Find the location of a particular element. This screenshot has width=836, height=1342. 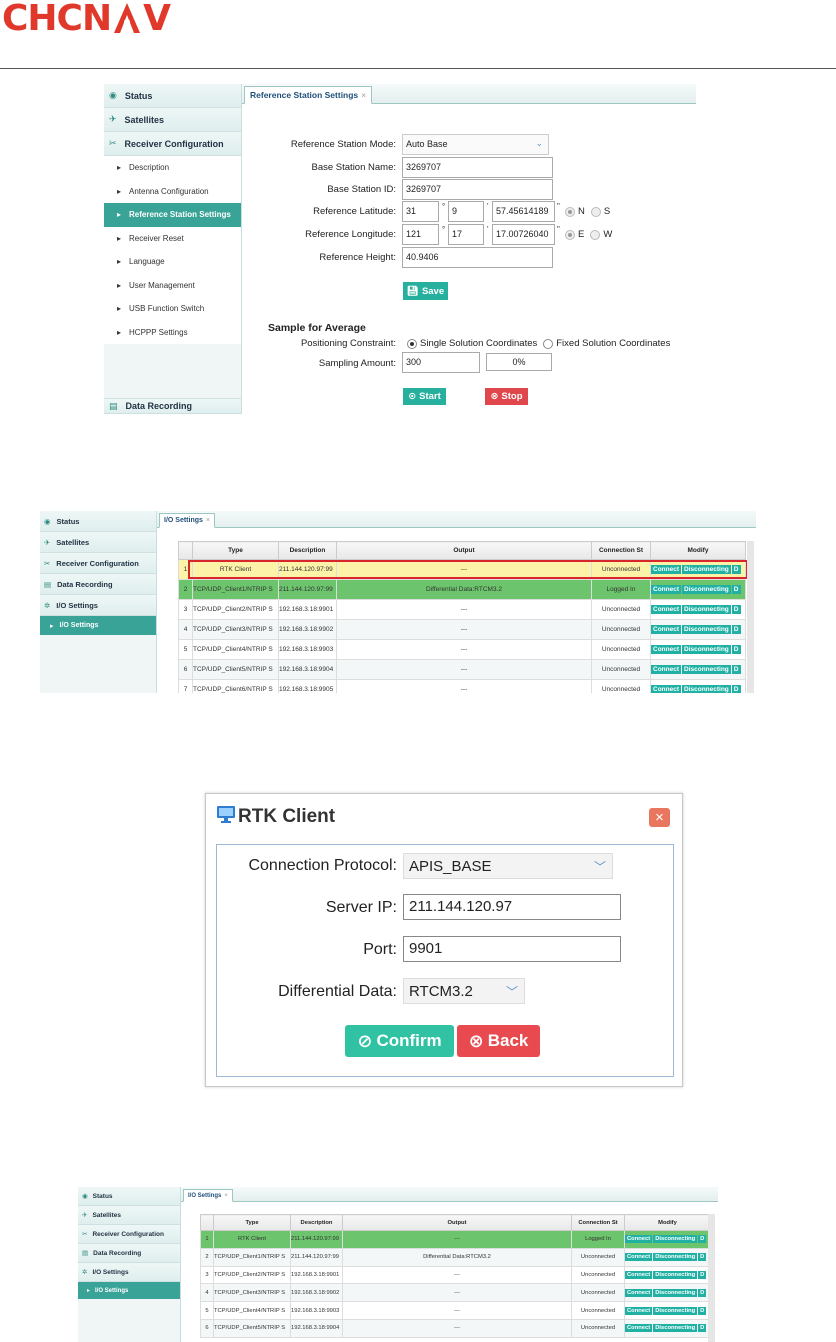

confirm-button: ⊘ Confirm is located at coordinates (399, 1041).